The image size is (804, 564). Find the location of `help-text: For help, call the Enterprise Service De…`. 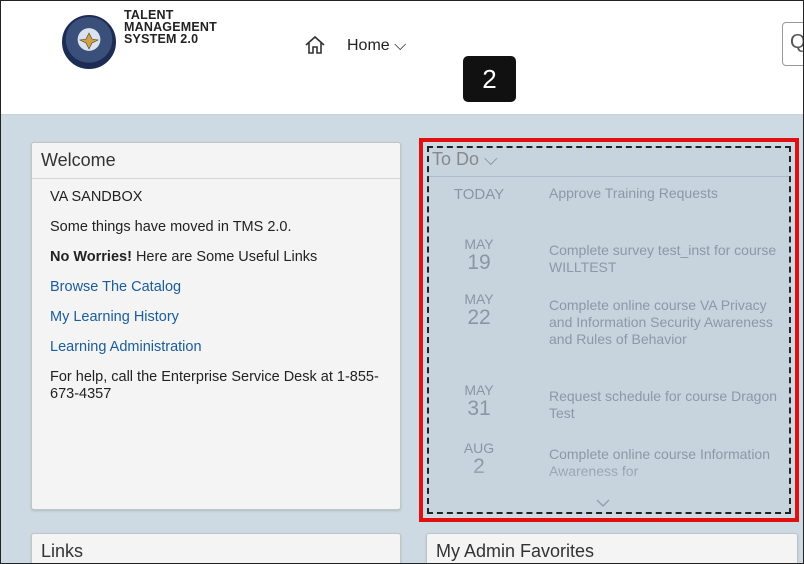

help-text: For help, call the Enterprise Service De… is located at coordinates (214, 385).